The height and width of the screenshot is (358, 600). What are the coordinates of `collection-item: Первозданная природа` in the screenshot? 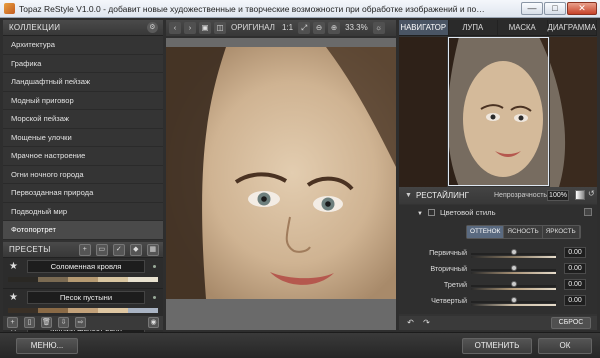 It's located at (83, 193).